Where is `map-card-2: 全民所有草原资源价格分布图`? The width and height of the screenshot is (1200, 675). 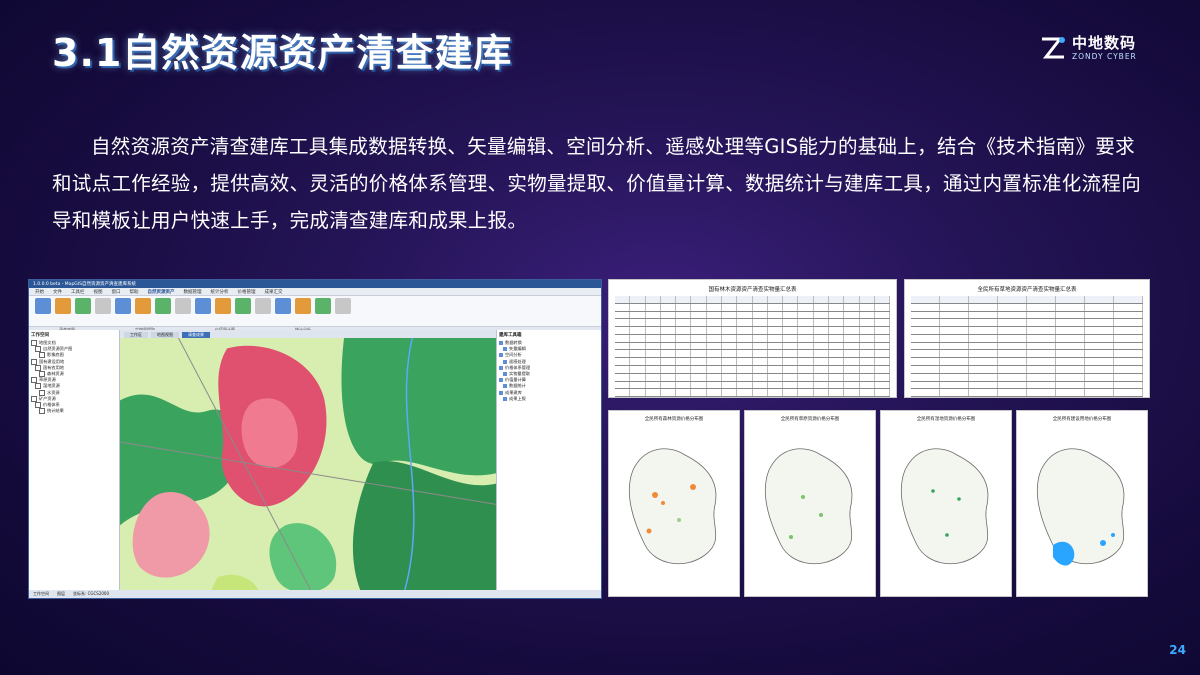 map-card-2: 全民所有草原资源价格分布图 is located at coordinates (810, 503).